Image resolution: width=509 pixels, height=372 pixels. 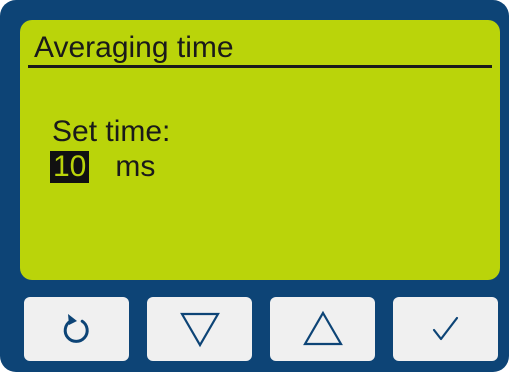 I want to click on title-divider, so click(x=260, y=66).